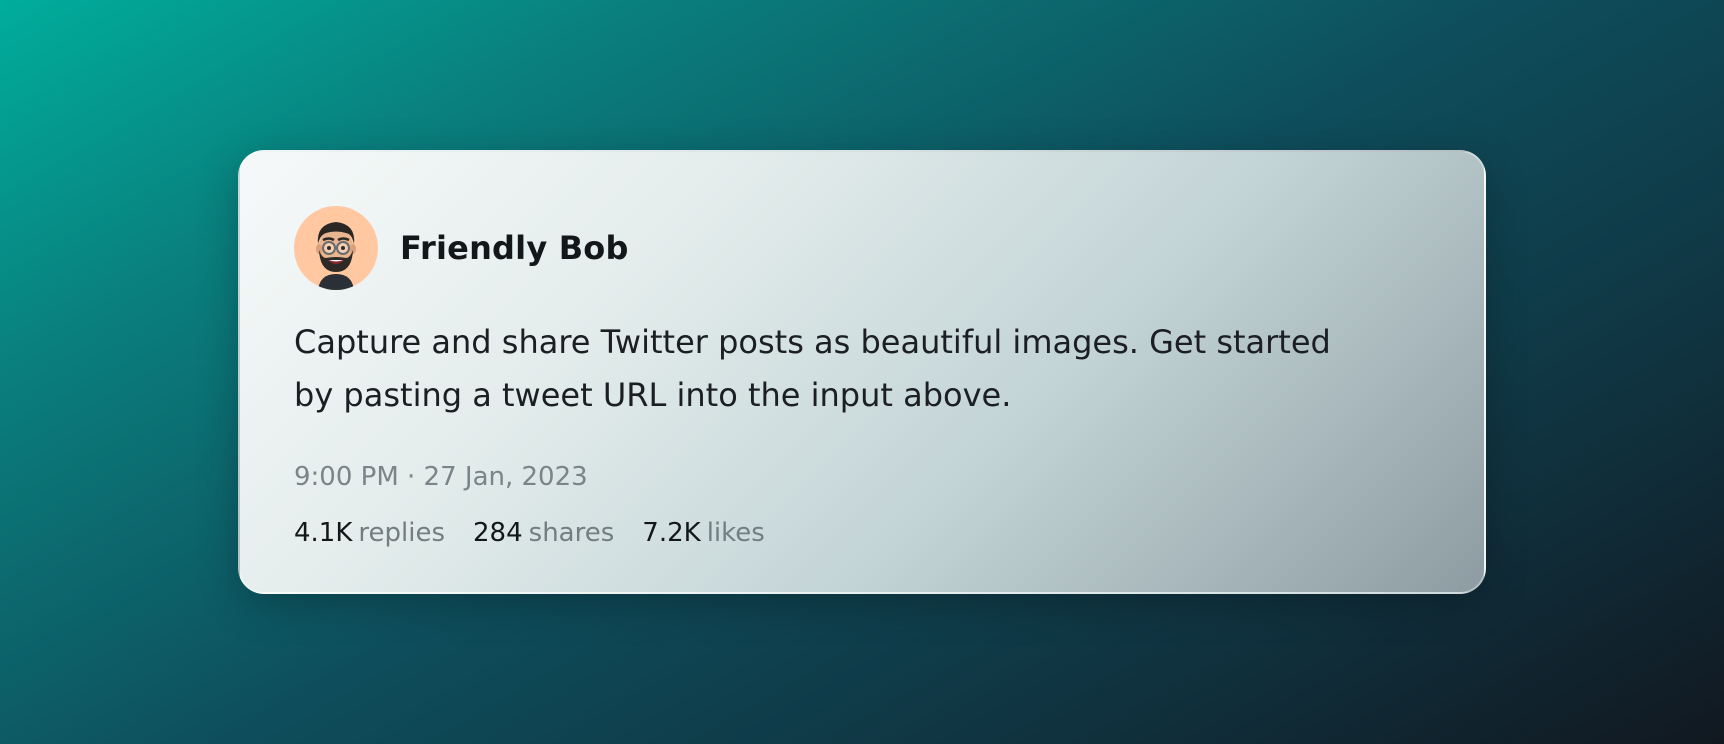 The height and width of the screenshot is (744, 1724). I want to click on tweet-stats: 4.1K replies 284 shares 7.2K likes, so click(529, 533).